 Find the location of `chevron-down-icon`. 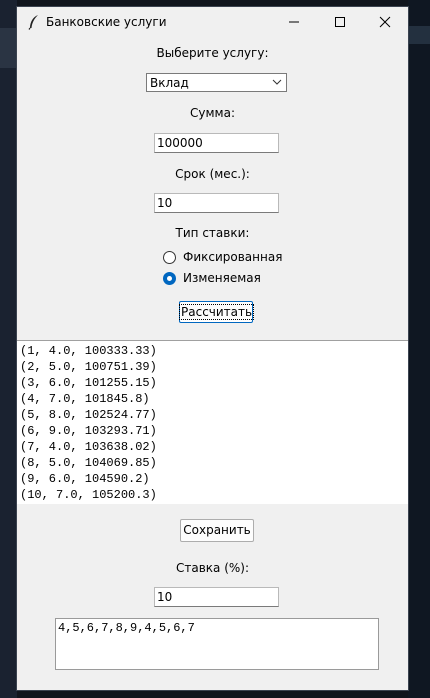

chevron-down-icon is located at coordinates (277, 82).